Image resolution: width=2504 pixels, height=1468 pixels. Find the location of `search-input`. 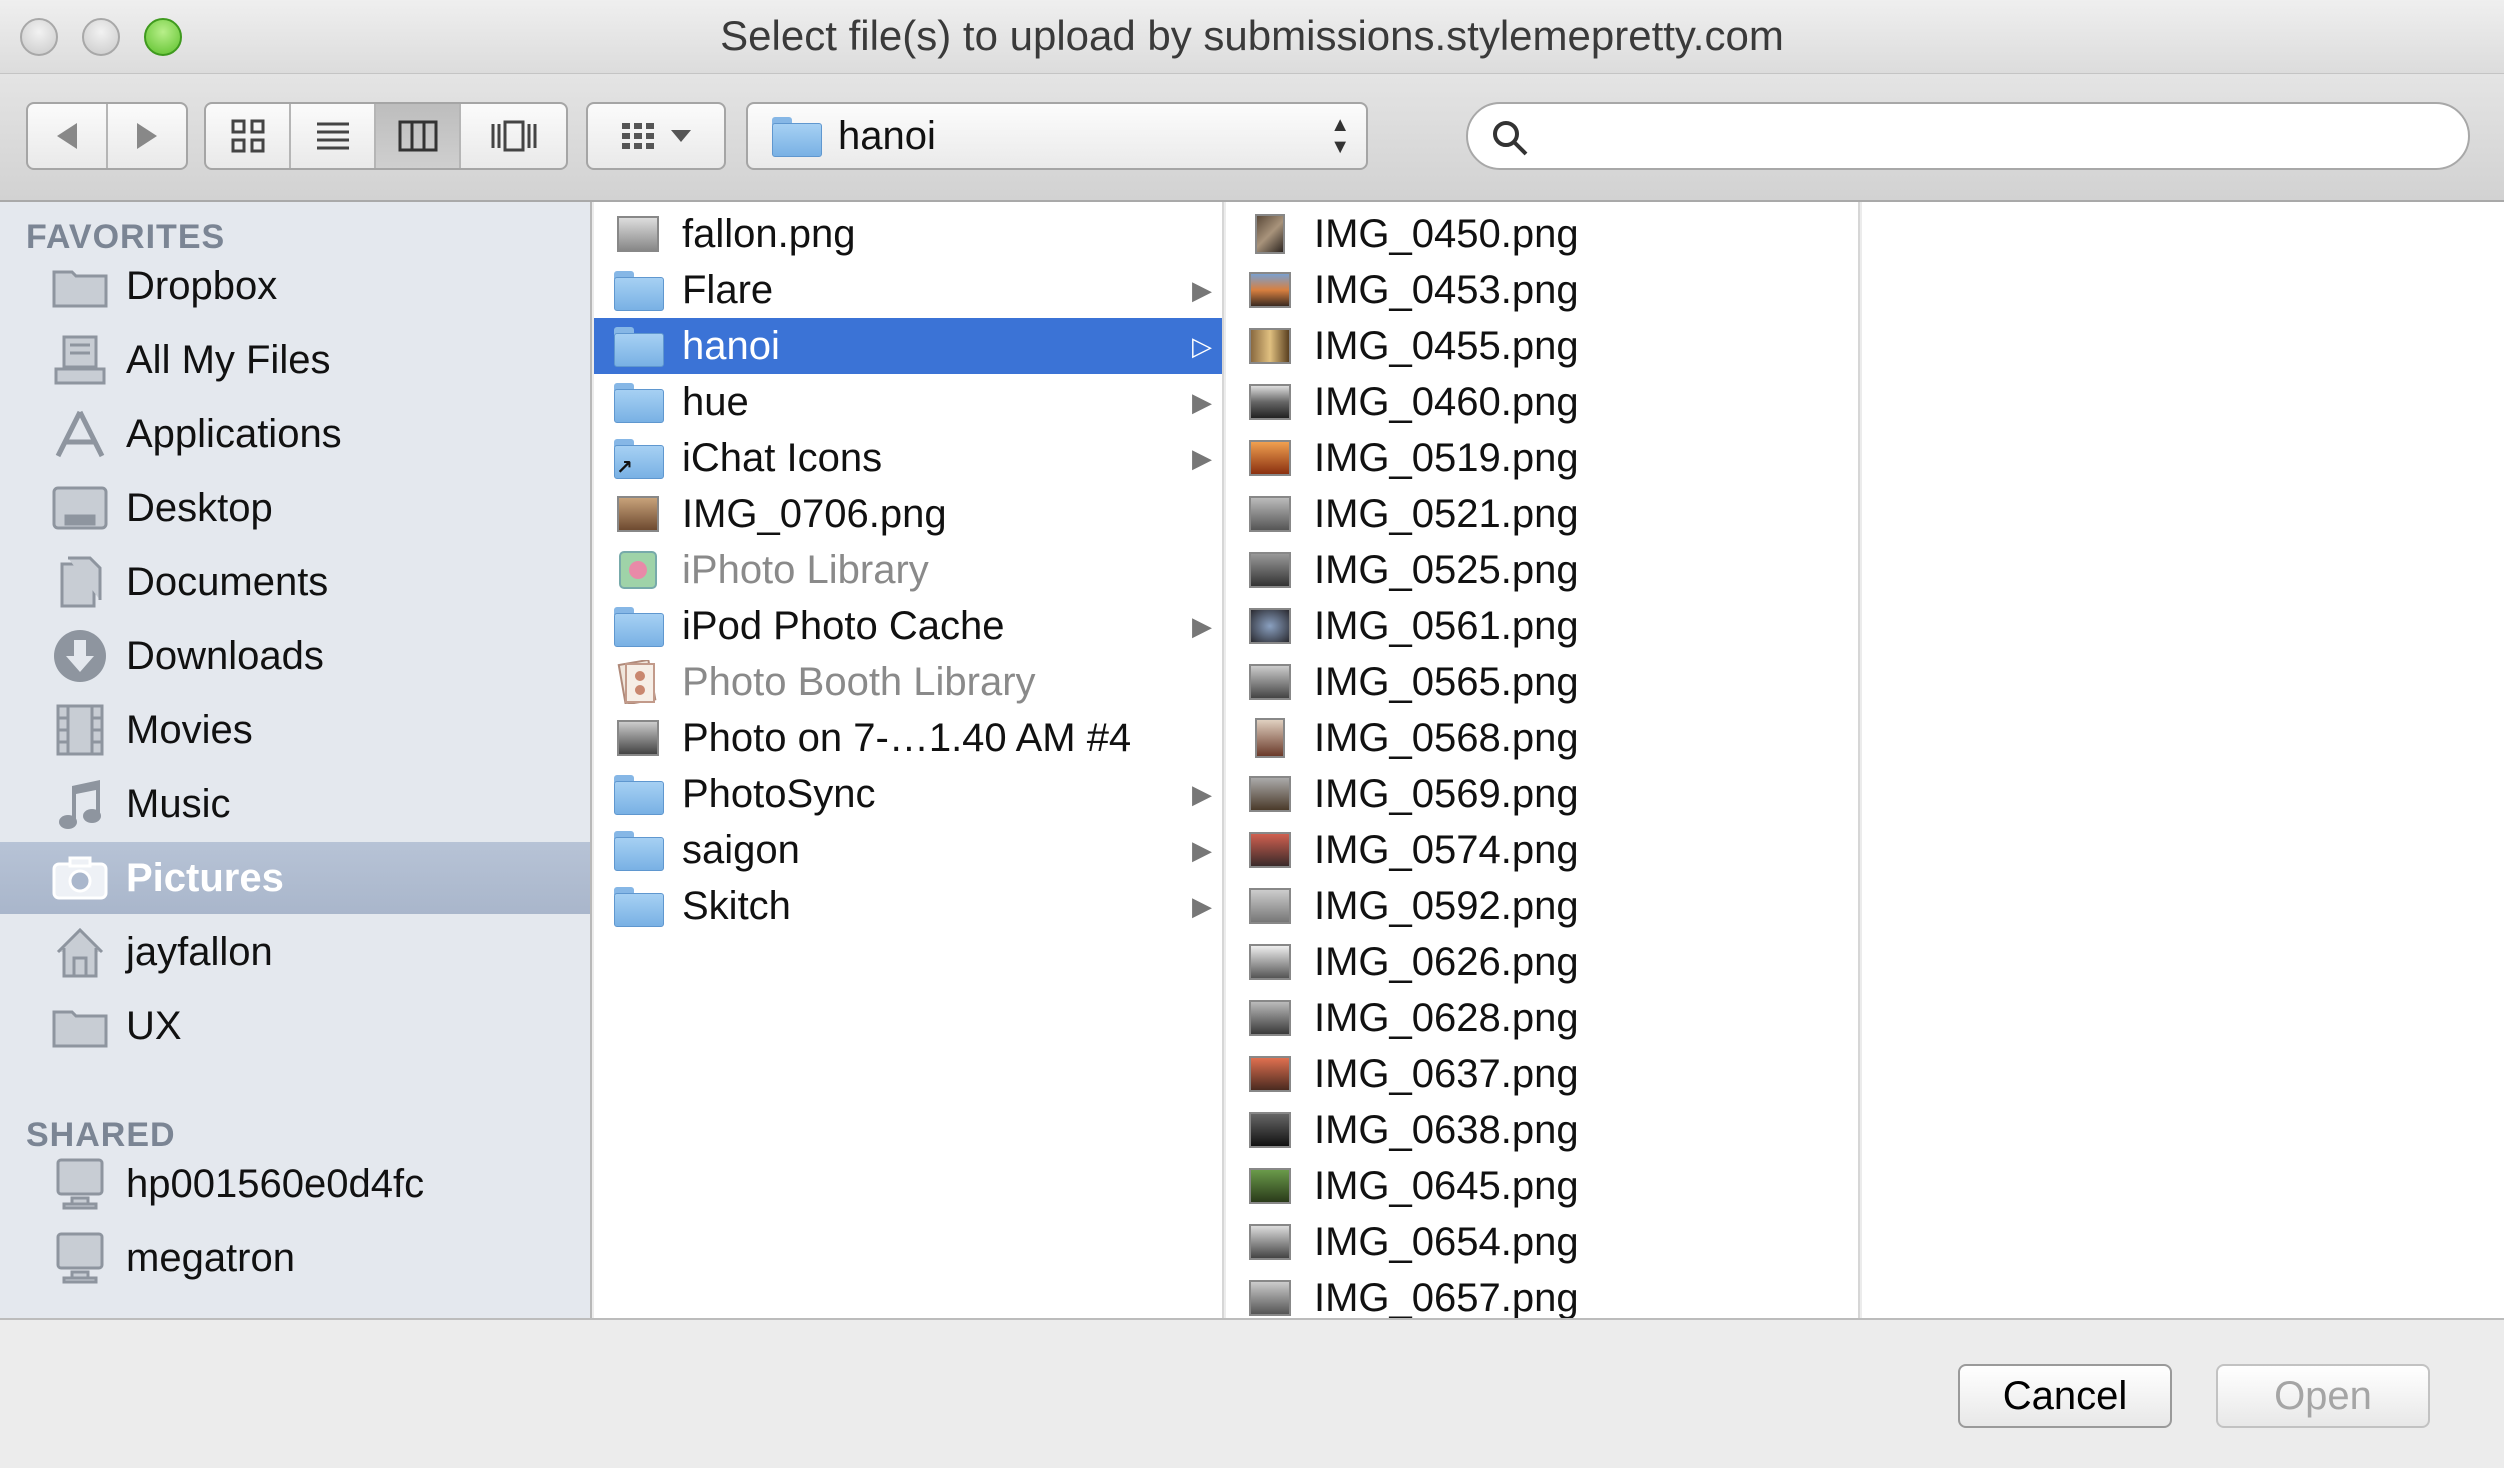

search-input is located at coordinates (1992, 136).